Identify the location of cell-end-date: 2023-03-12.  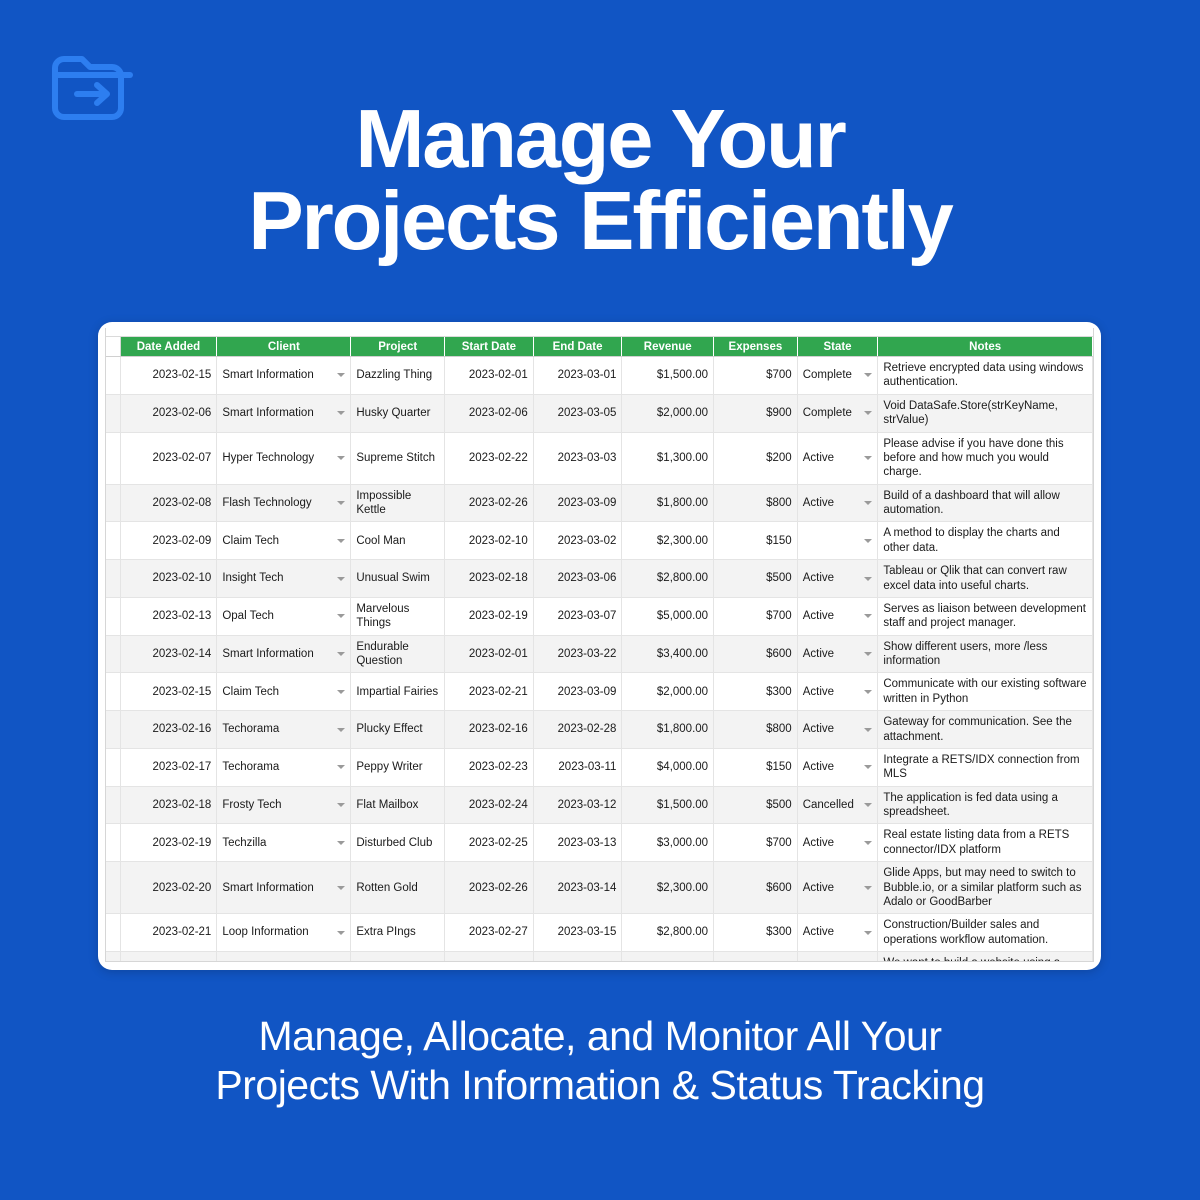
(578, 805).